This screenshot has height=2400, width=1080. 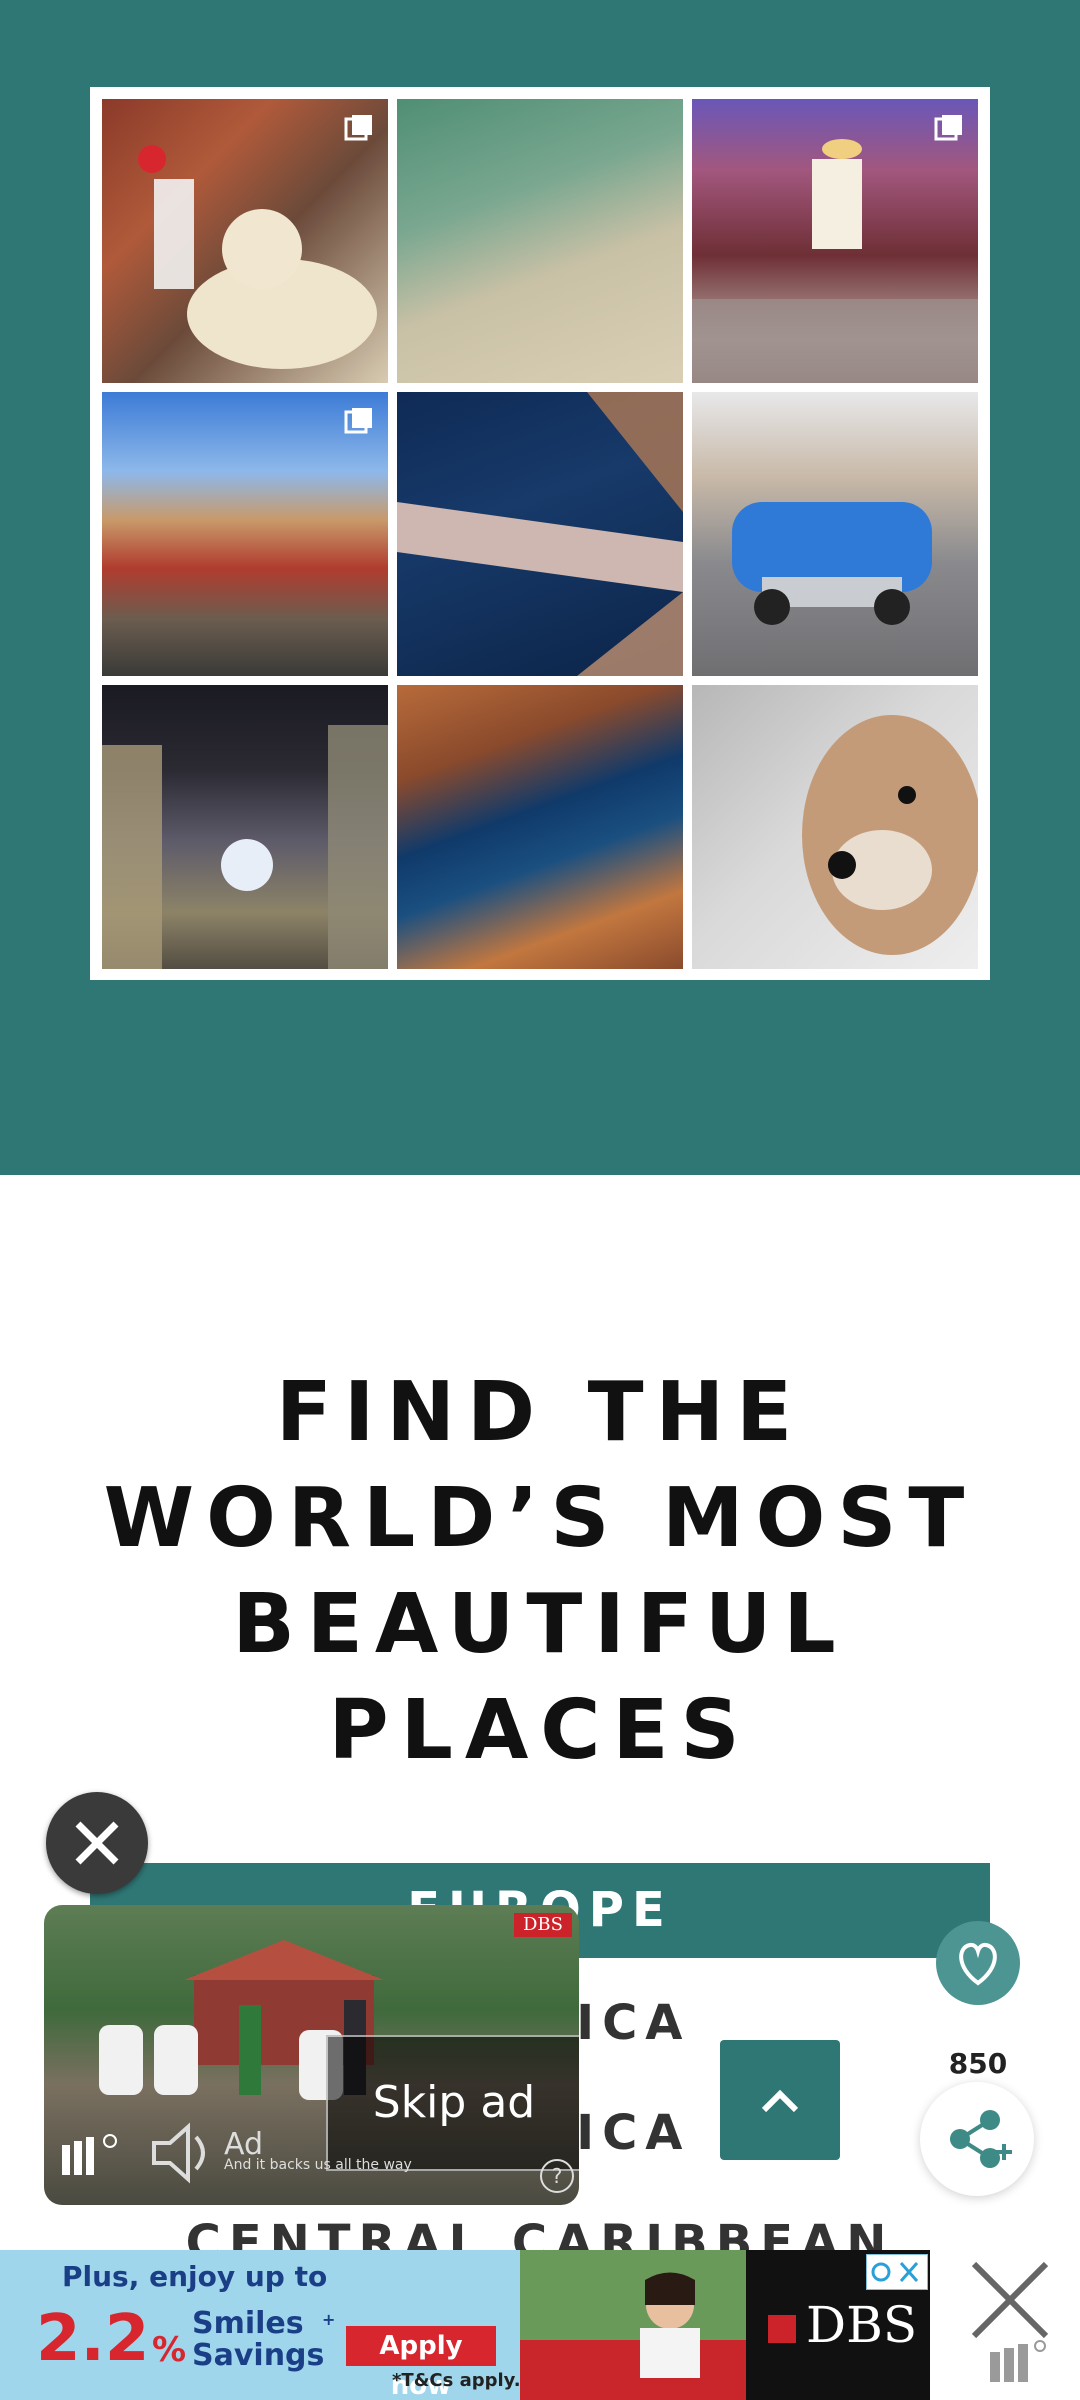 What do you see at coordinates (540, 1518) in the screenshot?
I see `headline-line-2: WORLD’S MOST` at bounding box center [540, 1518].